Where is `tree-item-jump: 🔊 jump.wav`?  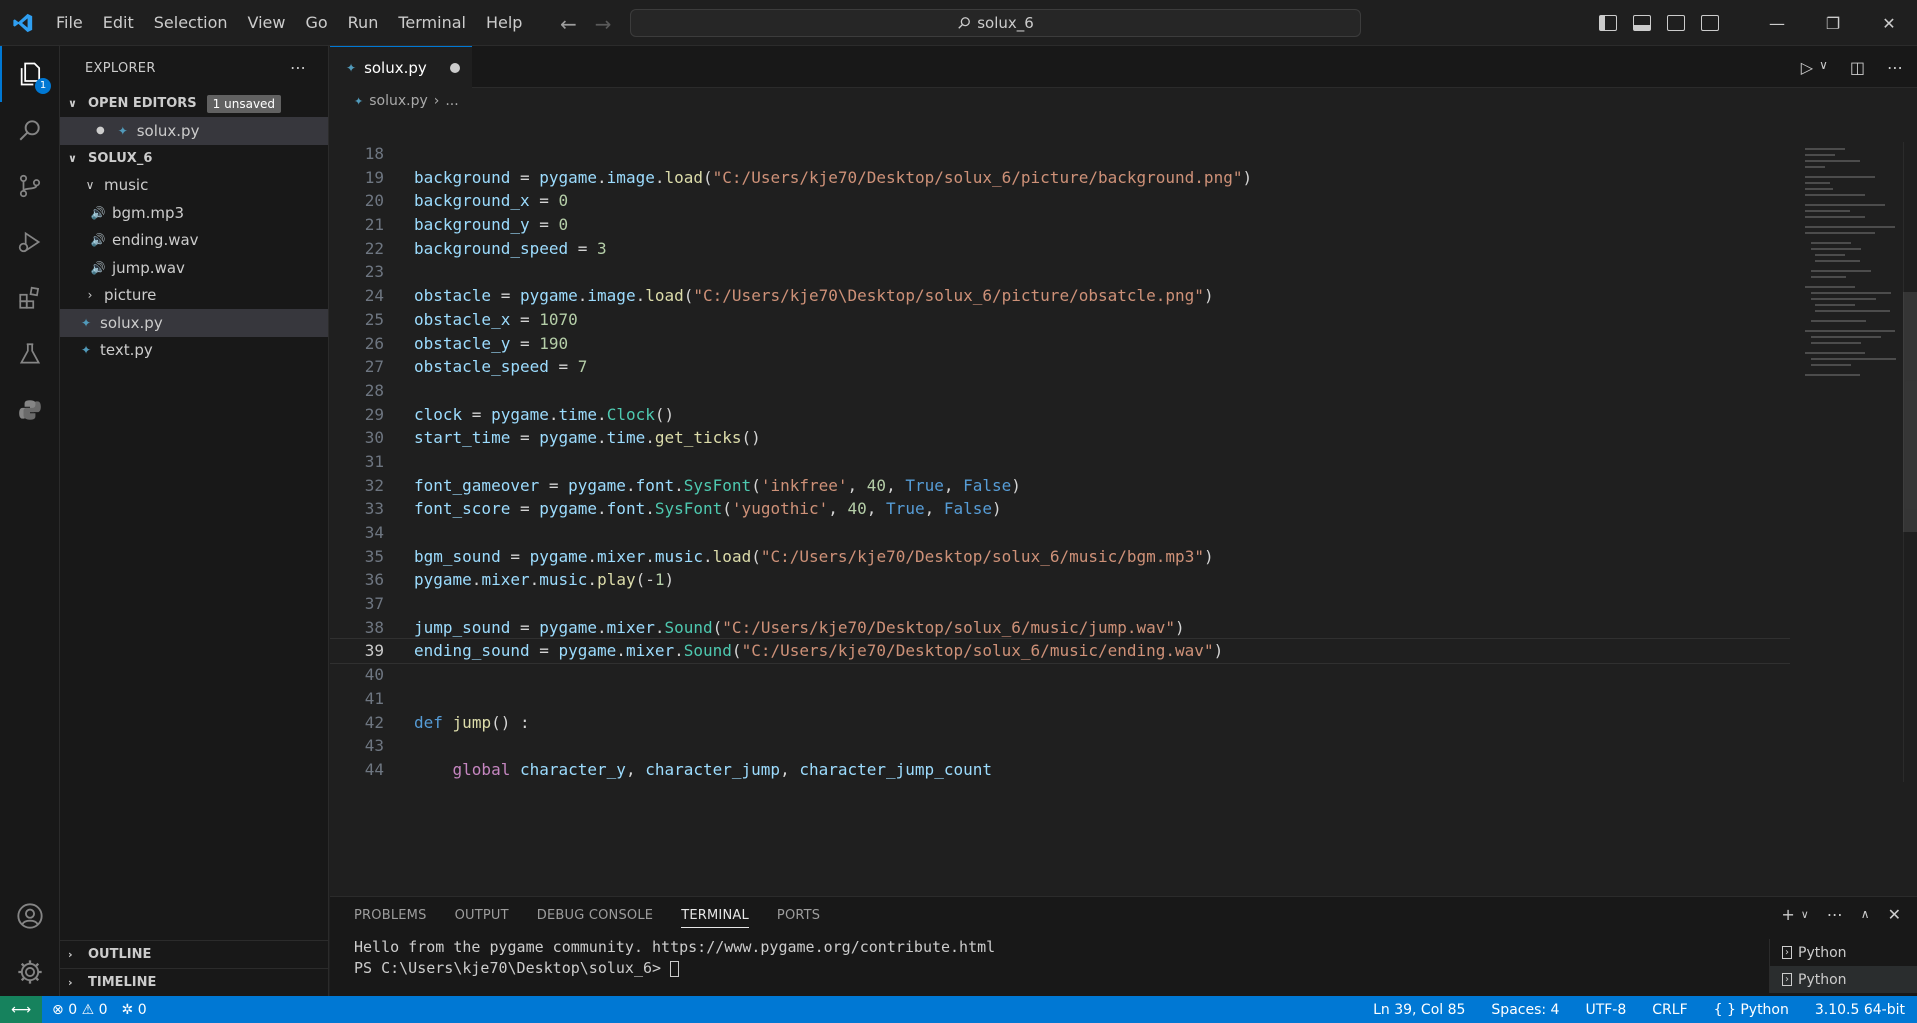 tree-item-jump: 🔊 jump.wav is located at coordinates (194, 268).